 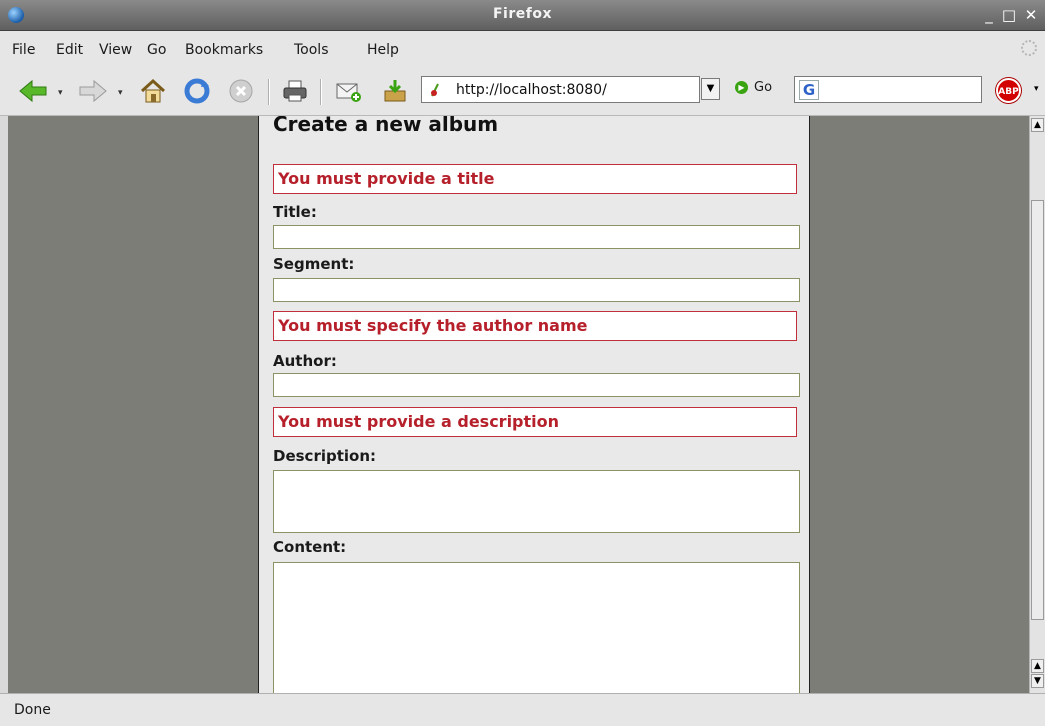 What do you see at coordinates (1009, 15) in the screenshot?
I see `maximize-button: □` at bounding box center [1009, 15].